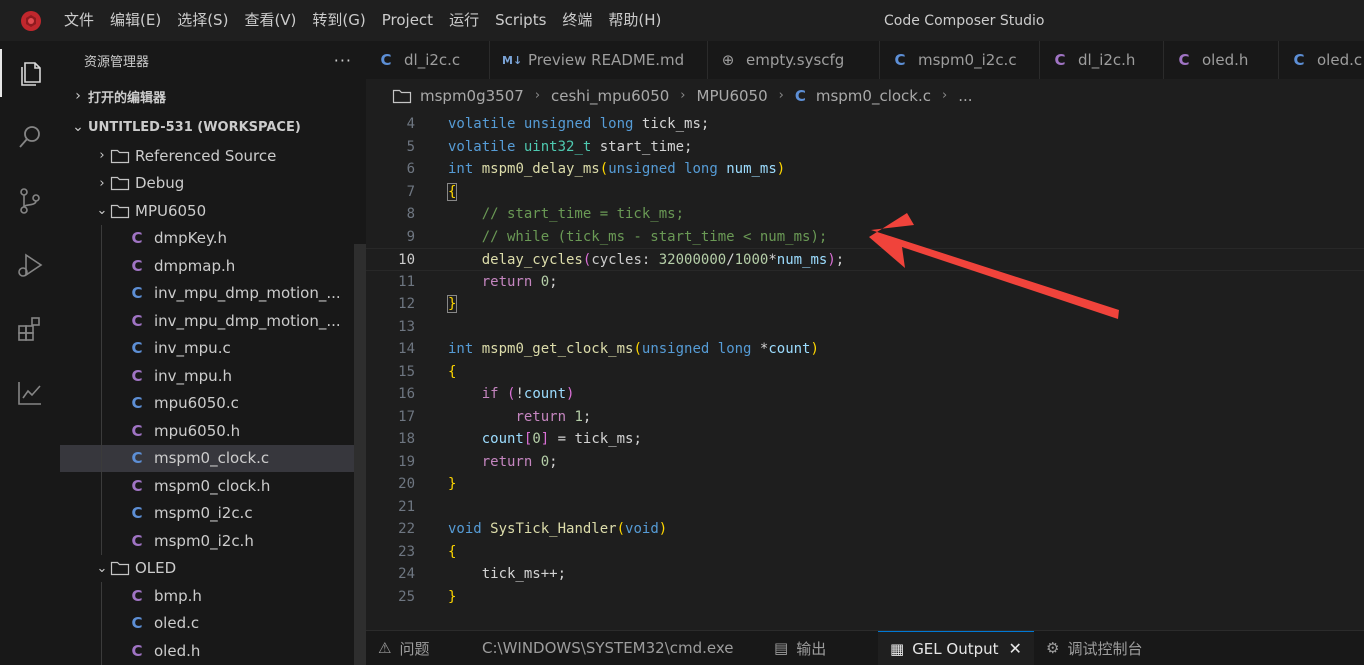  What do you see at coordinates (663, 529) in the screenshot?
I see `code-token: )` at bounding box center [663, 529].